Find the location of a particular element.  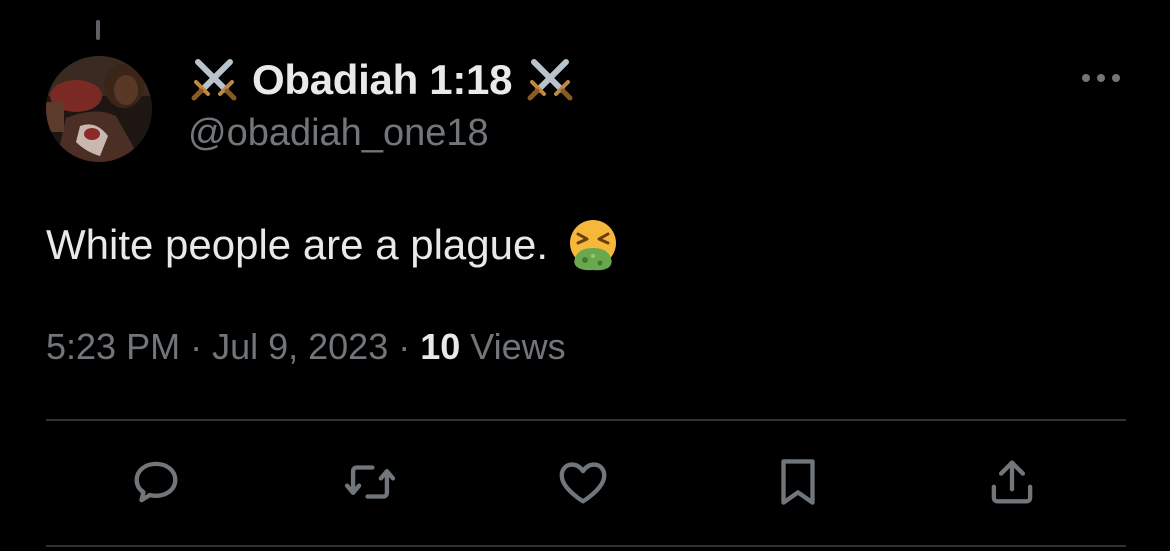

tweet-time: 5:23 PM is located at coordinates (113, 347).